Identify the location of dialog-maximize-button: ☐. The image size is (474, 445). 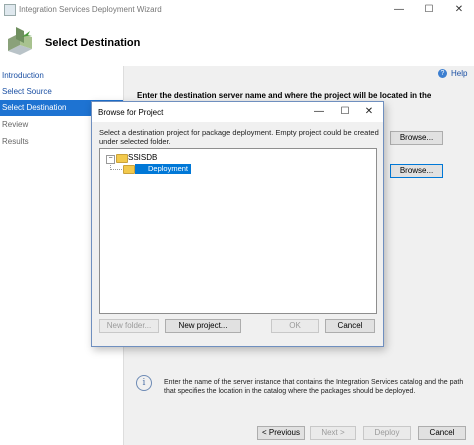
(345, 112).